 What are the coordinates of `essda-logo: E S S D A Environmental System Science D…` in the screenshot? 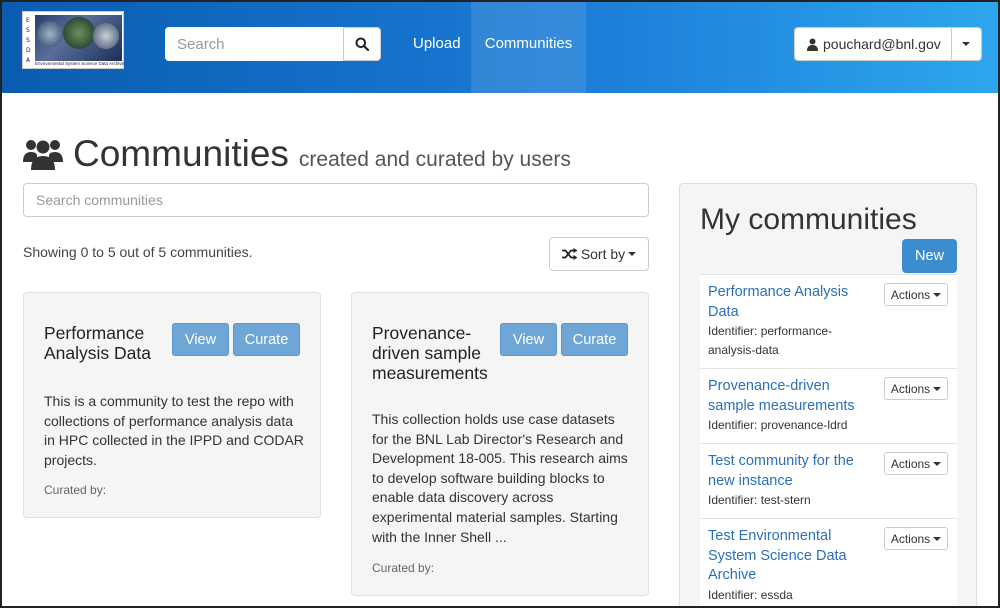 It's located at (73, 40).